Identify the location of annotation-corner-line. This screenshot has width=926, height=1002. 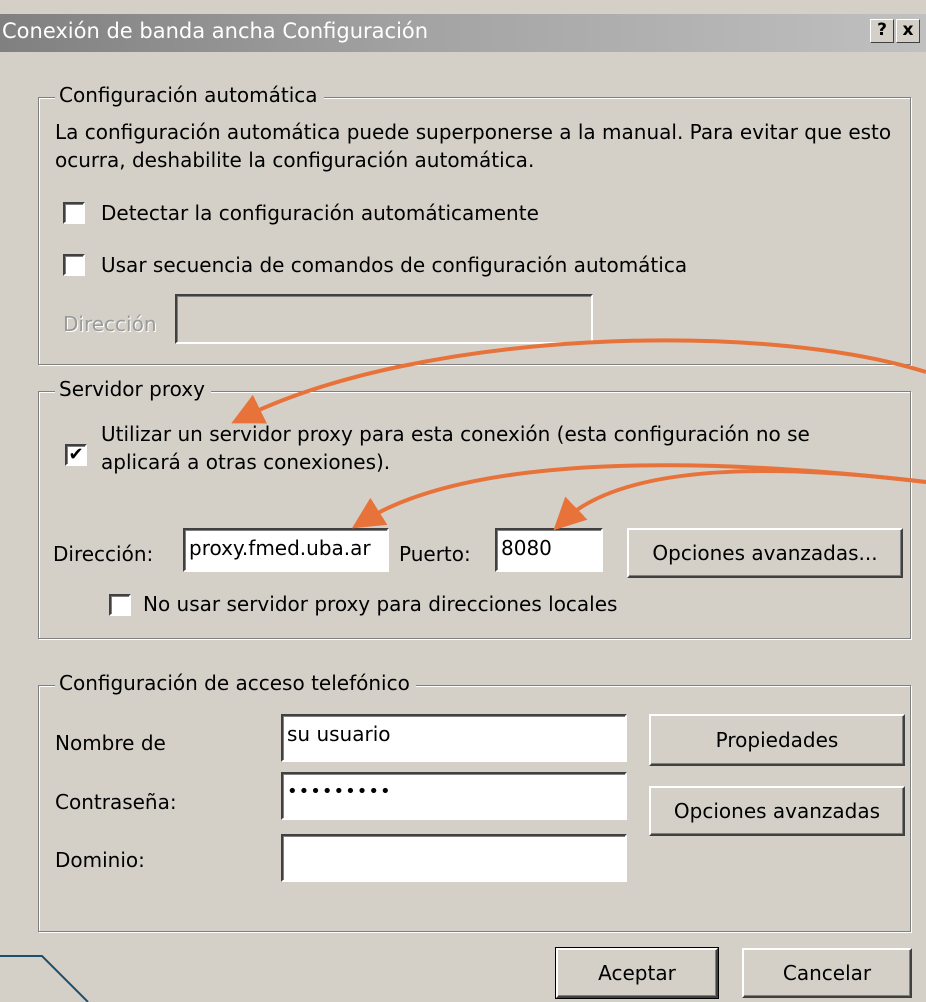
(44, 978).